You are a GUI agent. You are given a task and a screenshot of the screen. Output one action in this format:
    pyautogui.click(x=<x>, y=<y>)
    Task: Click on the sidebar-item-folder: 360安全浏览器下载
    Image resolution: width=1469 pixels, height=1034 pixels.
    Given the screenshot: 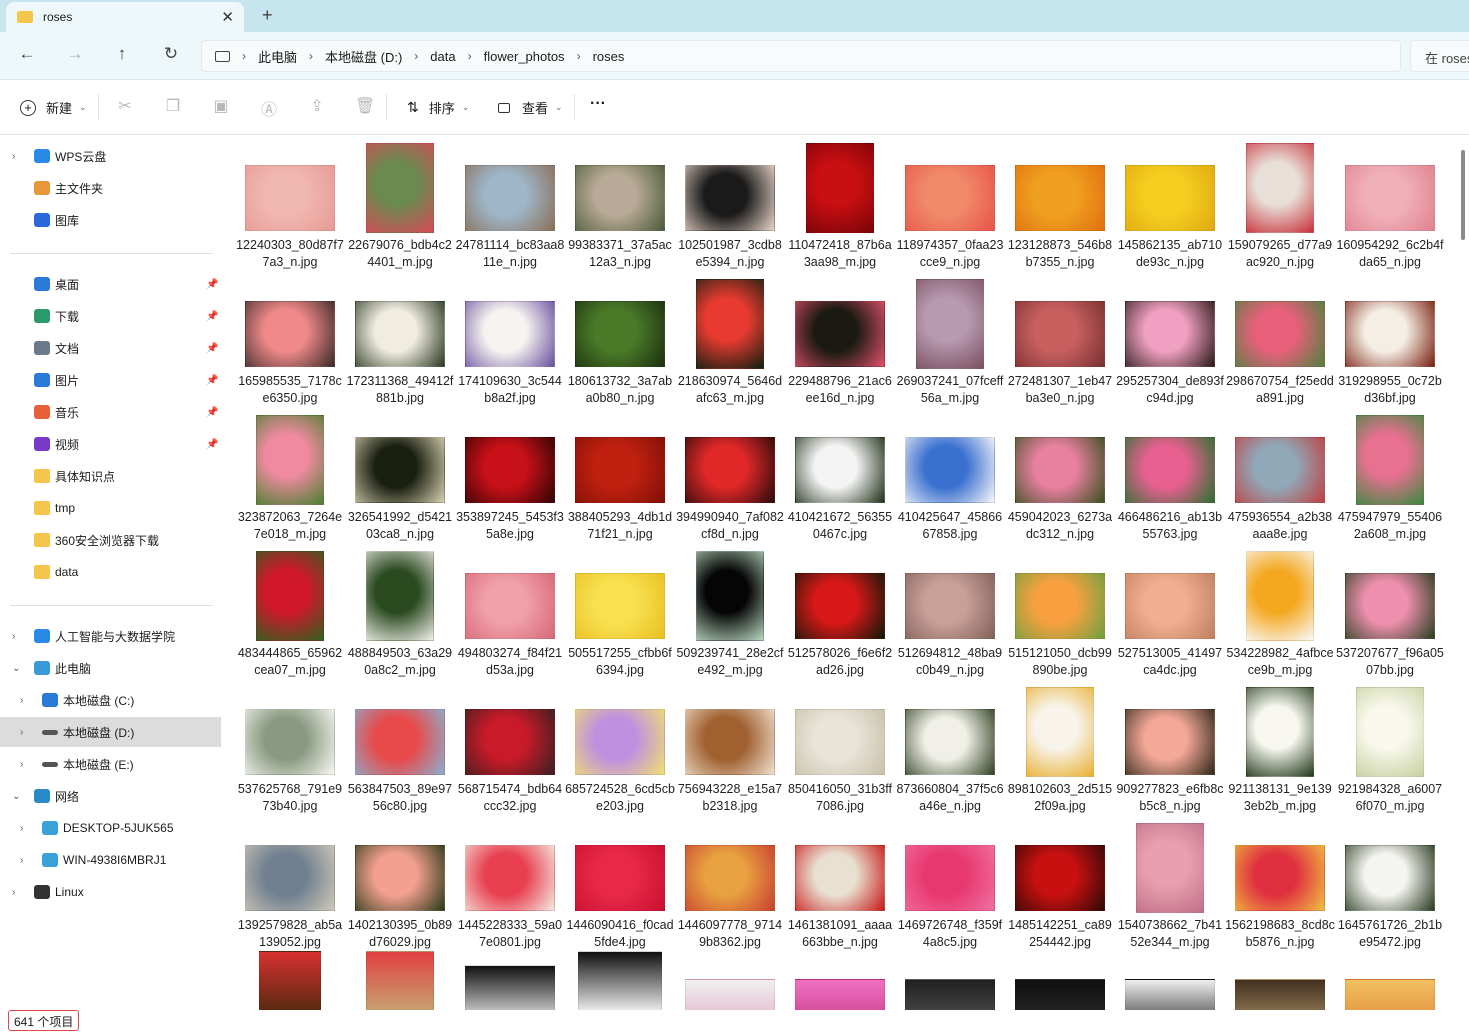 What is the action you would take?
    pyautogui.click(x=110, y=540)
    